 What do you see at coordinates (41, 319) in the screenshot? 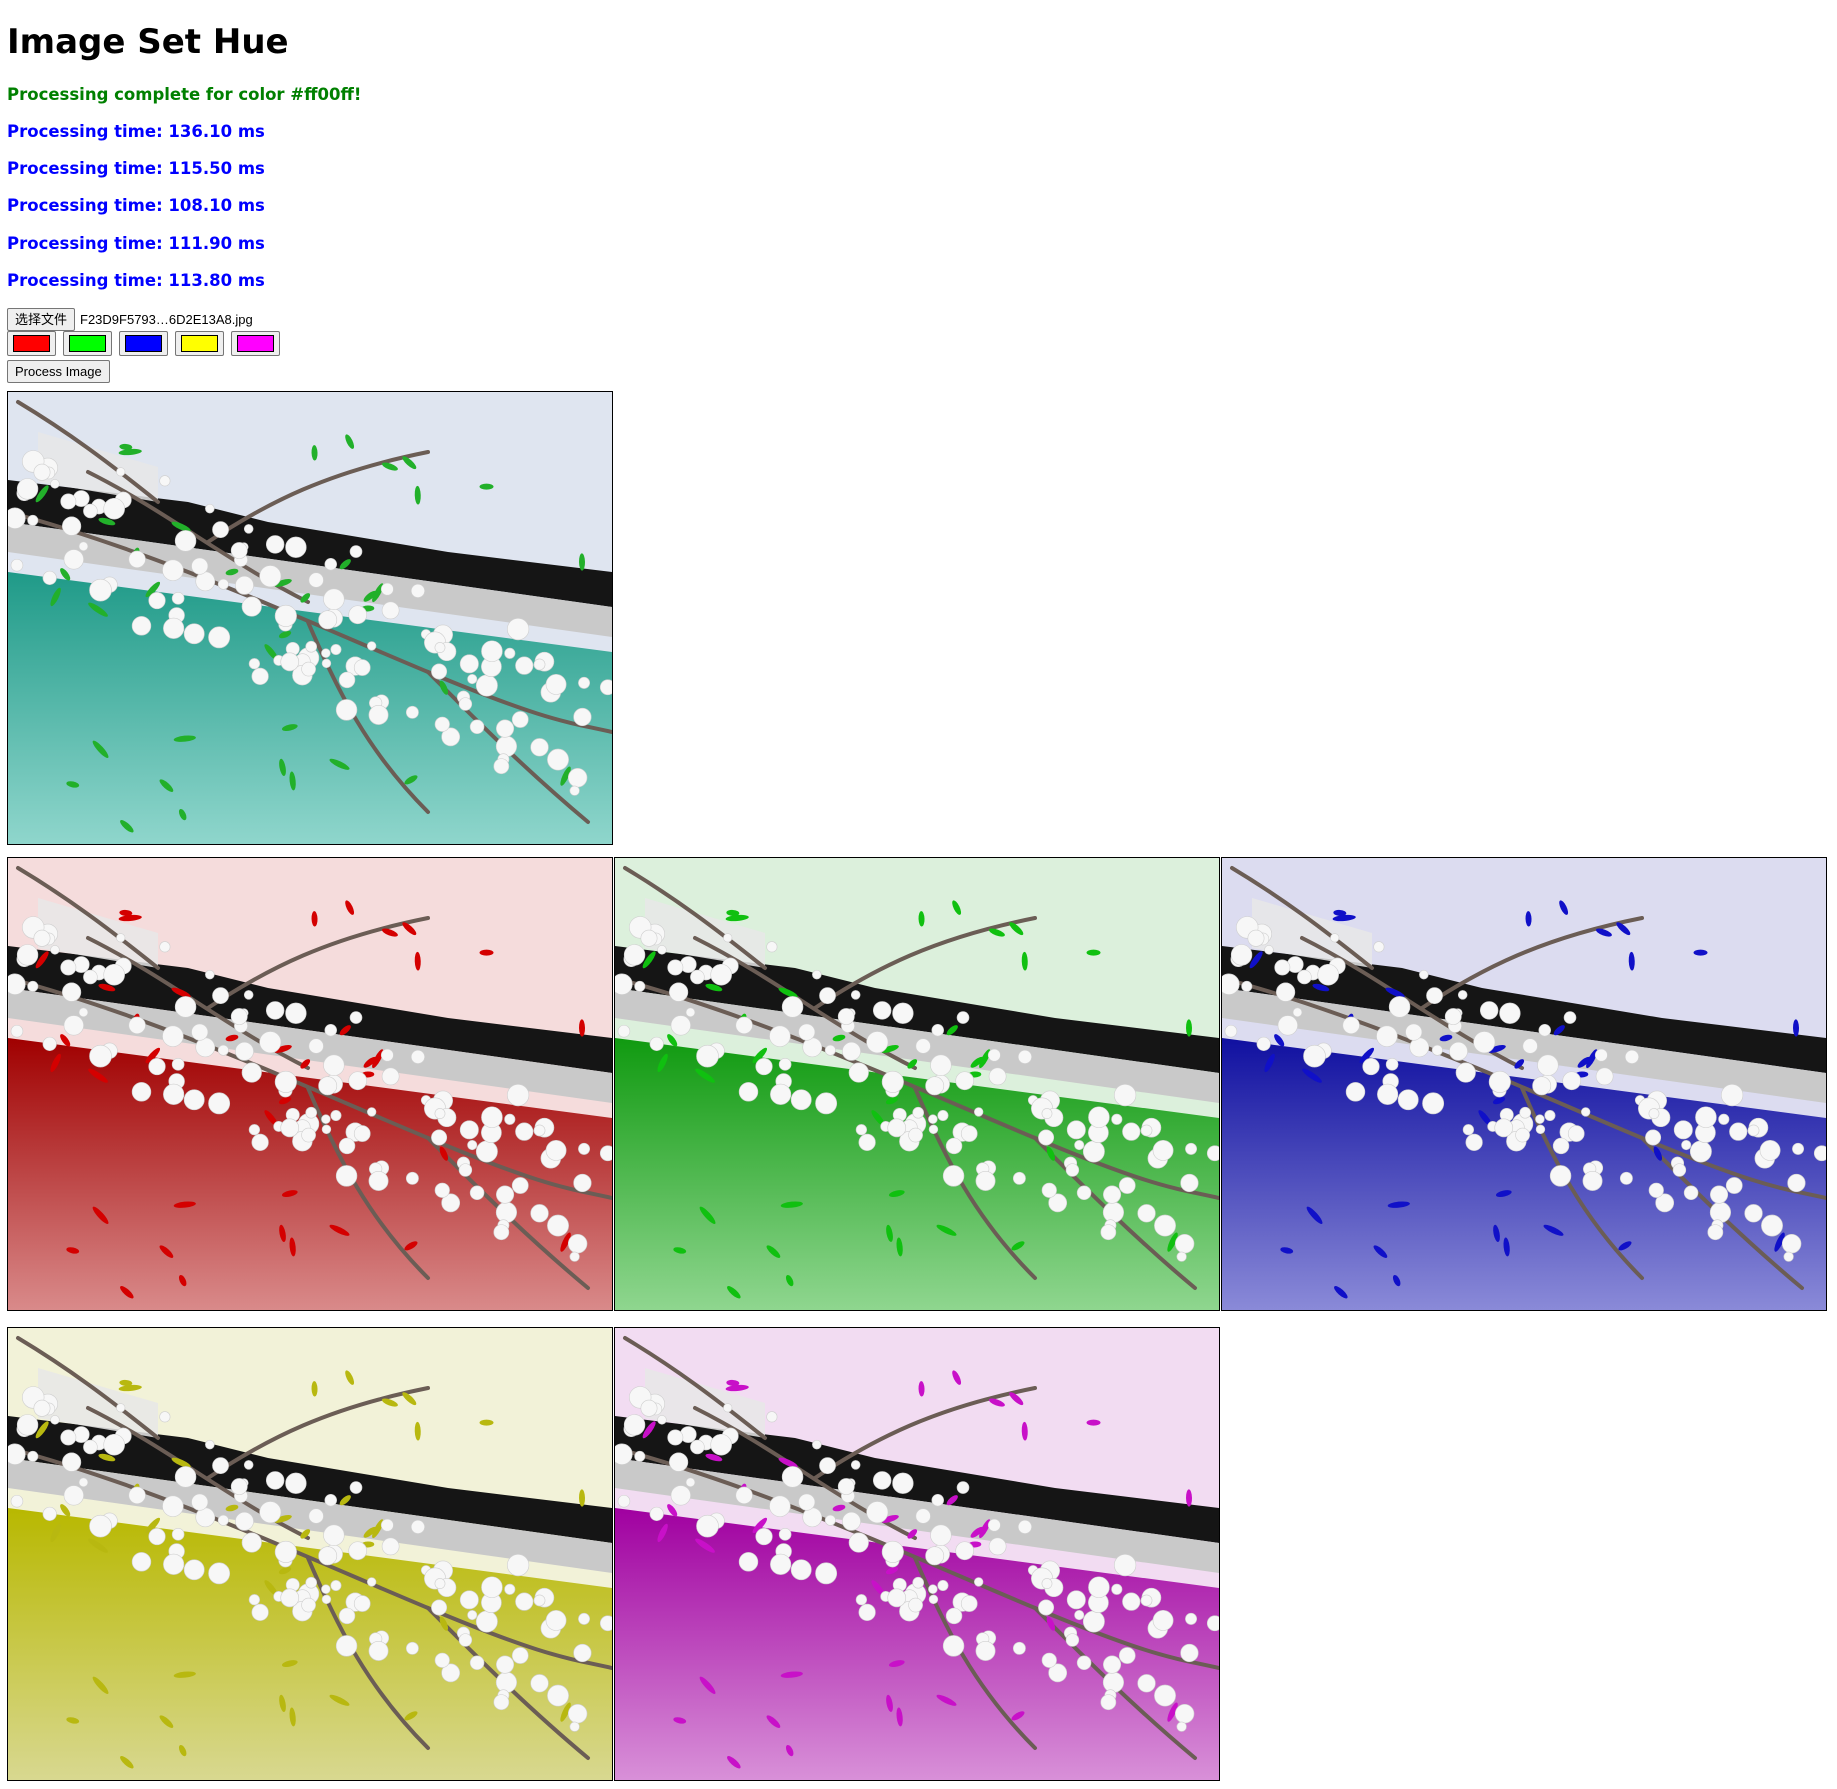
I see `choose-file-button: 选择文件` at bounding box center [41, 319].